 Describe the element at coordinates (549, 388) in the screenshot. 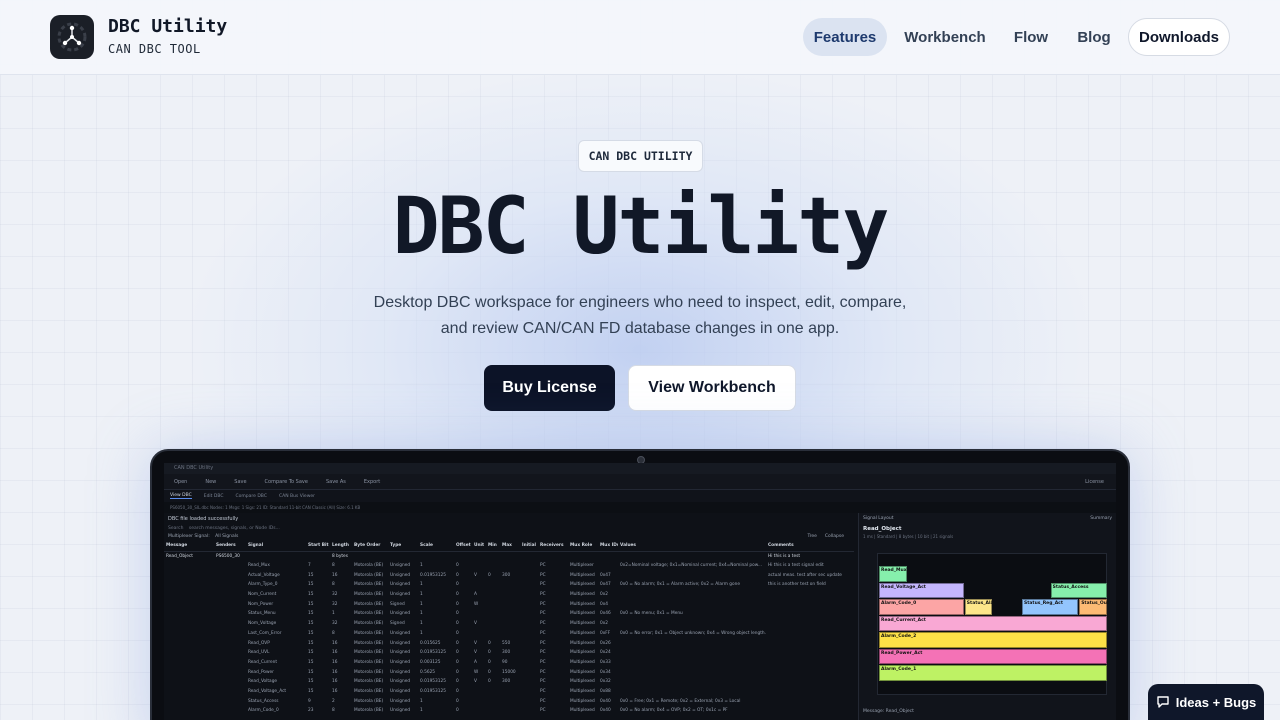

I see `buy-license-button: Buy License` at that location.